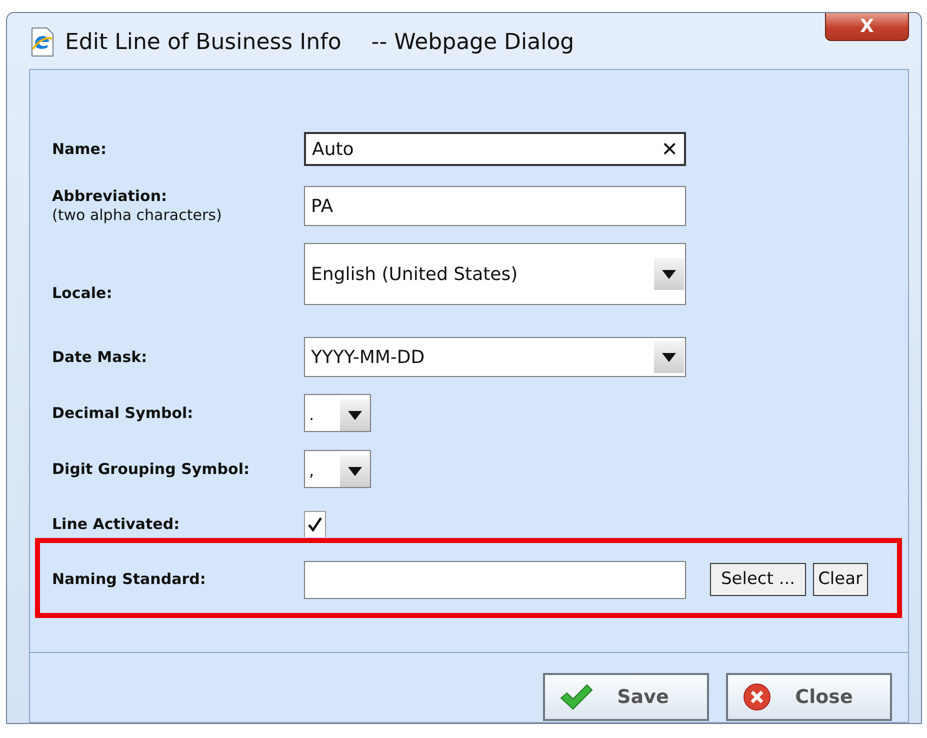 Image resolution: width=927 pixels, height=738 pixels. I want to click on field-hint: (two alpha characters), so click(137, 215).